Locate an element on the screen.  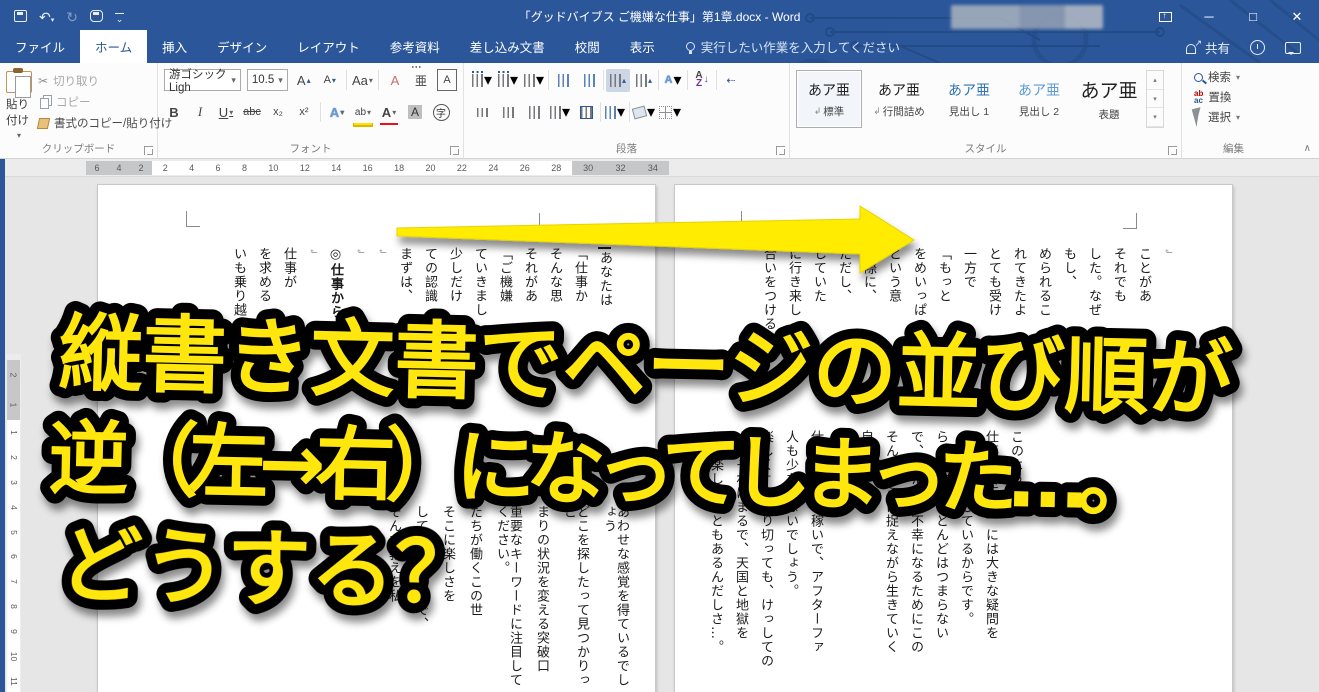
subscript-button: x₂ is located at coordinates (278, 112).